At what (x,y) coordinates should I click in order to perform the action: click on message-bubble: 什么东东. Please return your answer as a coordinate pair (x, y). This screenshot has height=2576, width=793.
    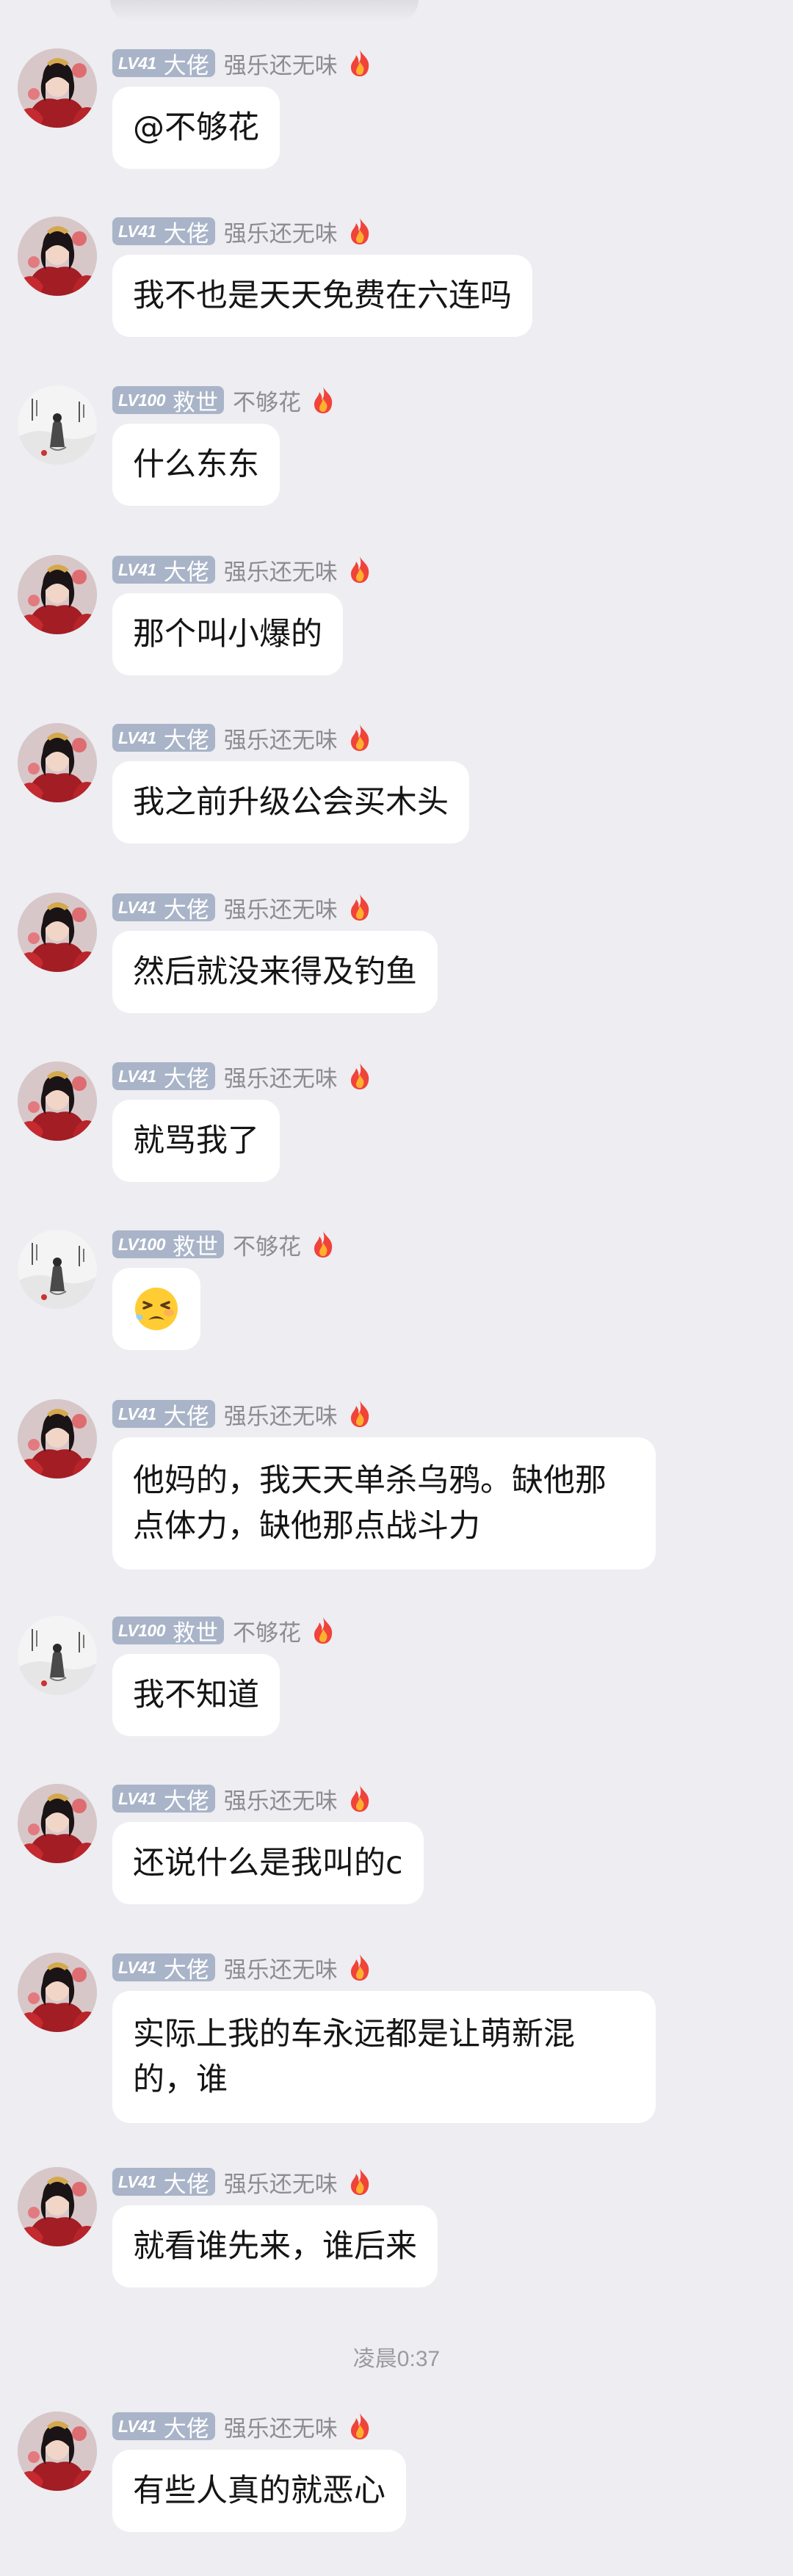
    Looking at the image, I should click on (196, 465).